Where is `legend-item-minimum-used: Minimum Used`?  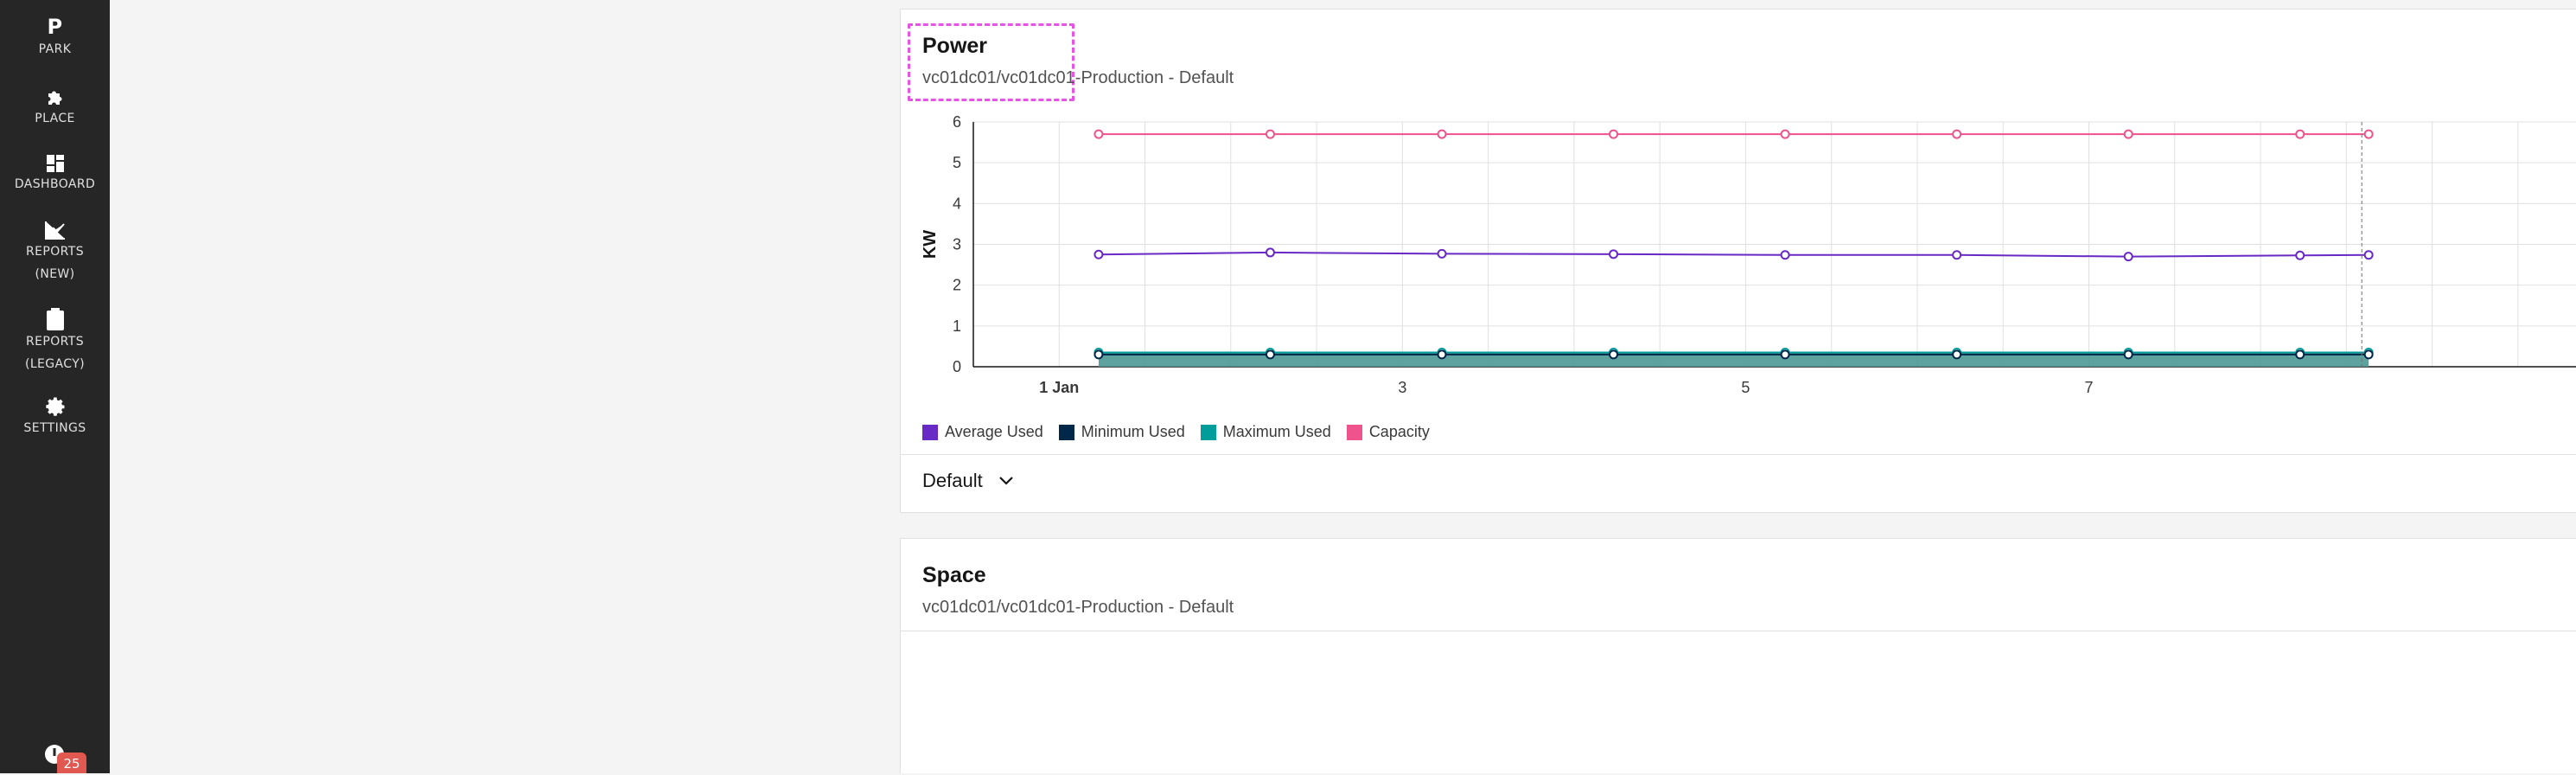 legend-item-minimum-used: Minimum Used is located at coordinates (1121, 432).